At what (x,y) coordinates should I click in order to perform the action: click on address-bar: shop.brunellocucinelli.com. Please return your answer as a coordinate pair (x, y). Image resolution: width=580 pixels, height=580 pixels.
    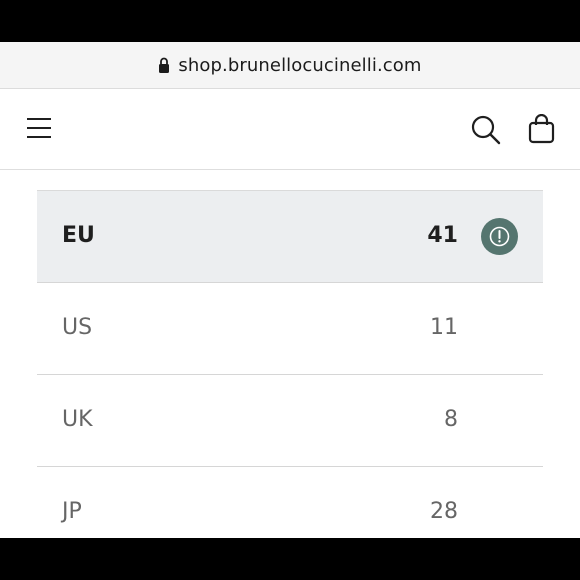
    Looking at the image, I should click on (290, 65).